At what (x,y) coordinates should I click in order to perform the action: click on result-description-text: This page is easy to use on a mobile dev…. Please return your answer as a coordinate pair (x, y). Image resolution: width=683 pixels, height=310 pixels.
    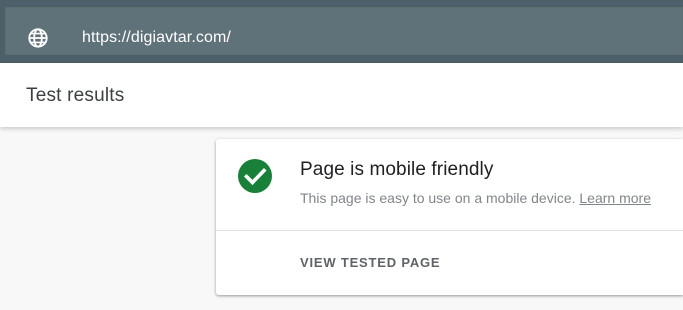
    Looking at the image, I should click on (438, 198).